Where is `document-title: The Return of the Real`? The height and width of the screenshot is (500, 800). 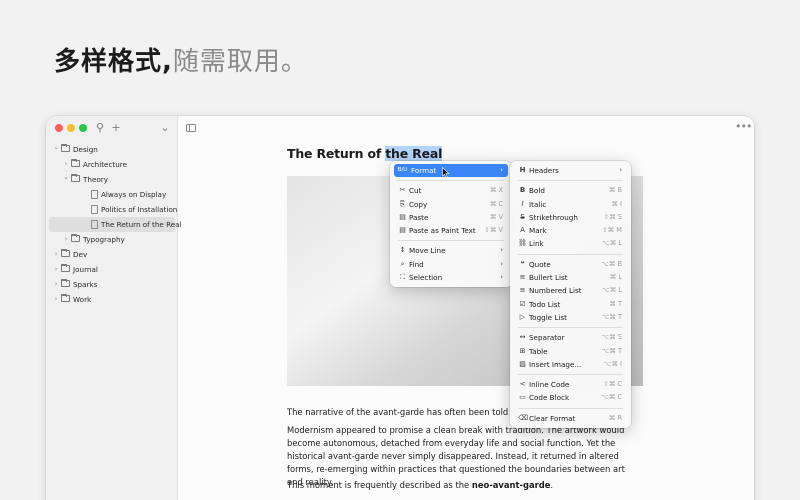
document-title: The Return of the Real is located at coordinates (364, 153).